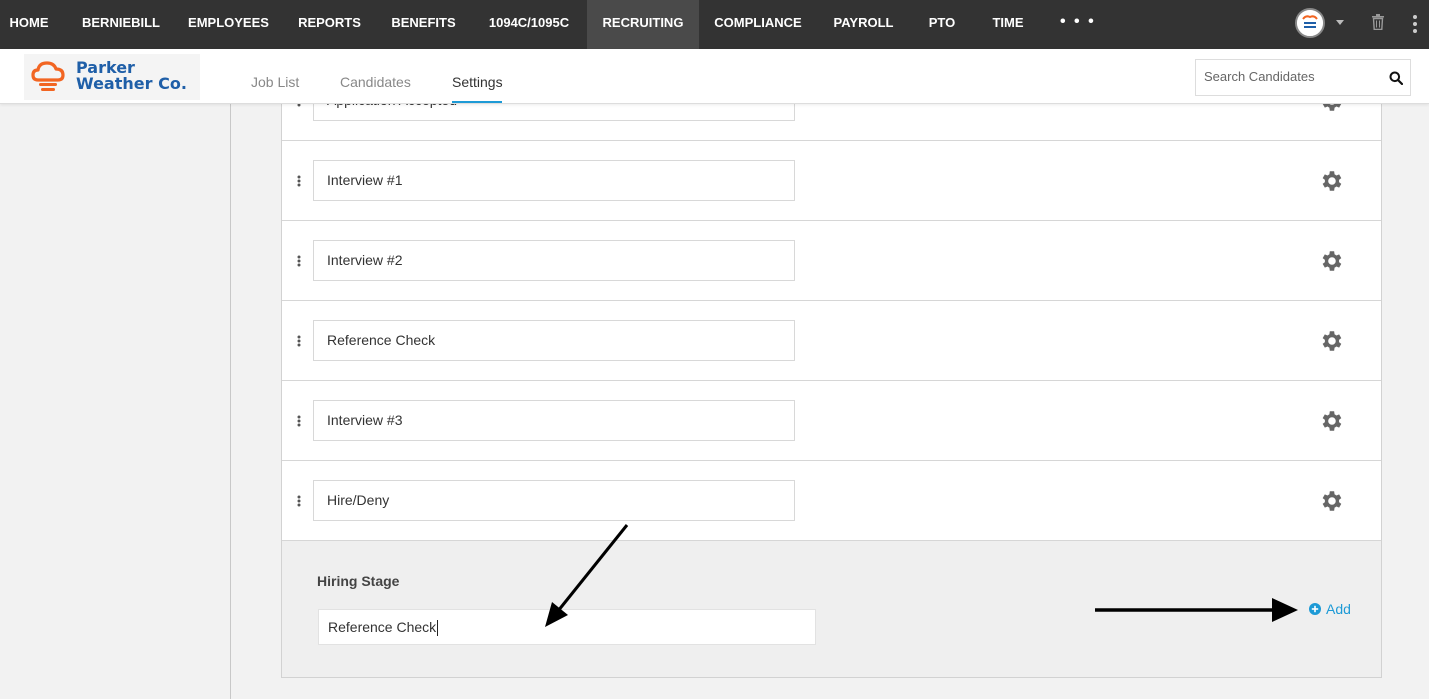  Describe the element at coordinates (1294, 76) in the screenshot. I see `search-input` at that location.